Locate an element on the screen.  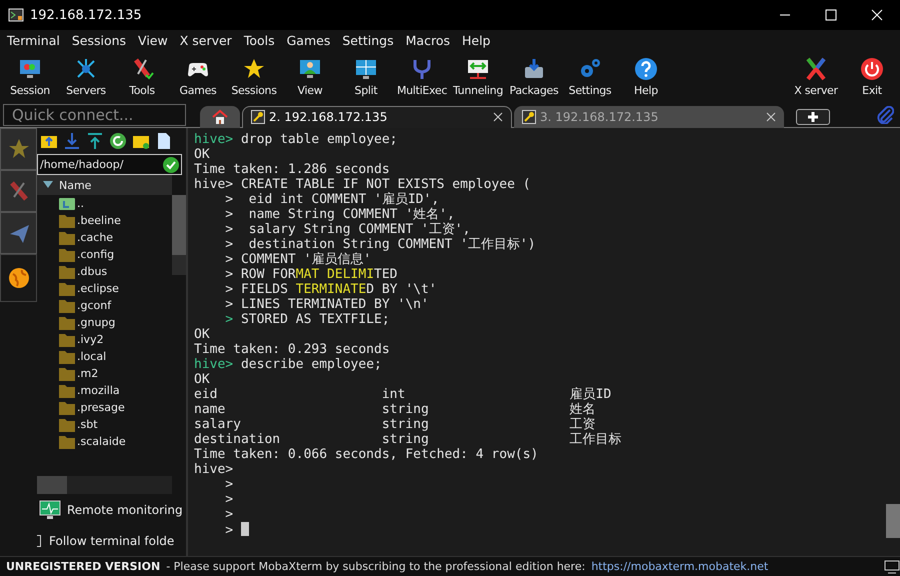
parent-folder-icon is located at coordinates (67, 203).